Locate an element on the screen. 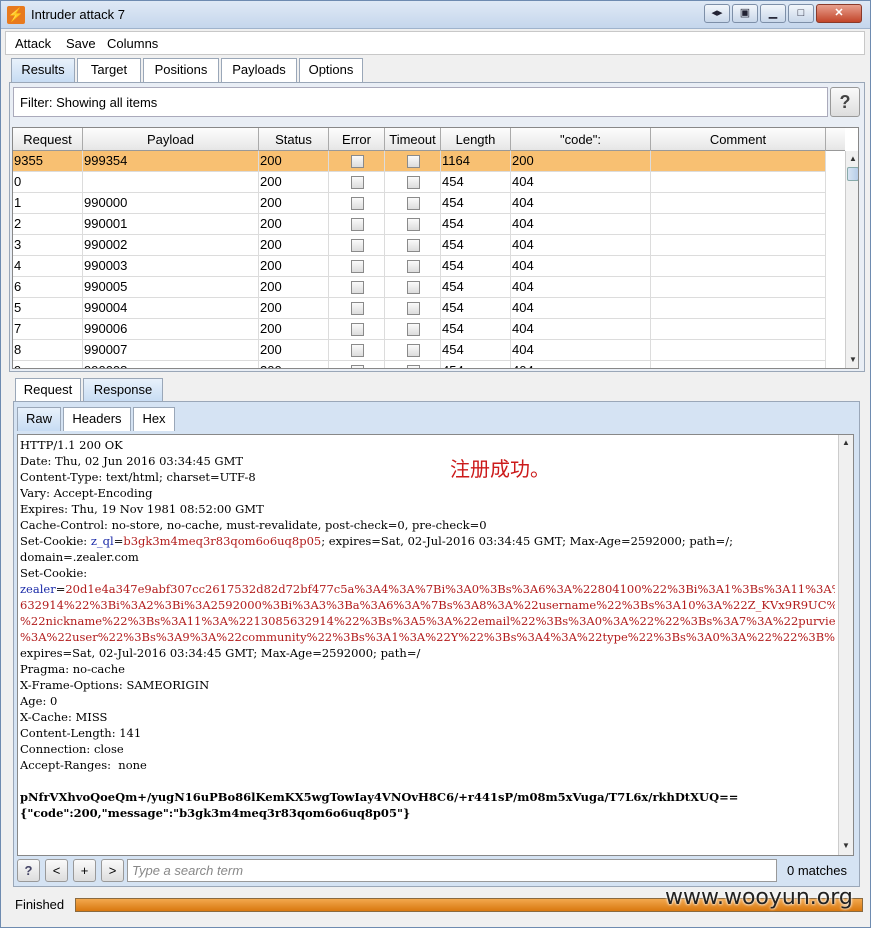 Image resolution: width=871 pixels, height=928 pixels. title-bar: ⚡ Intruder attack 7 ◂▸ ▣ ▁ □ ✕ is located at coordinates (435, 15).